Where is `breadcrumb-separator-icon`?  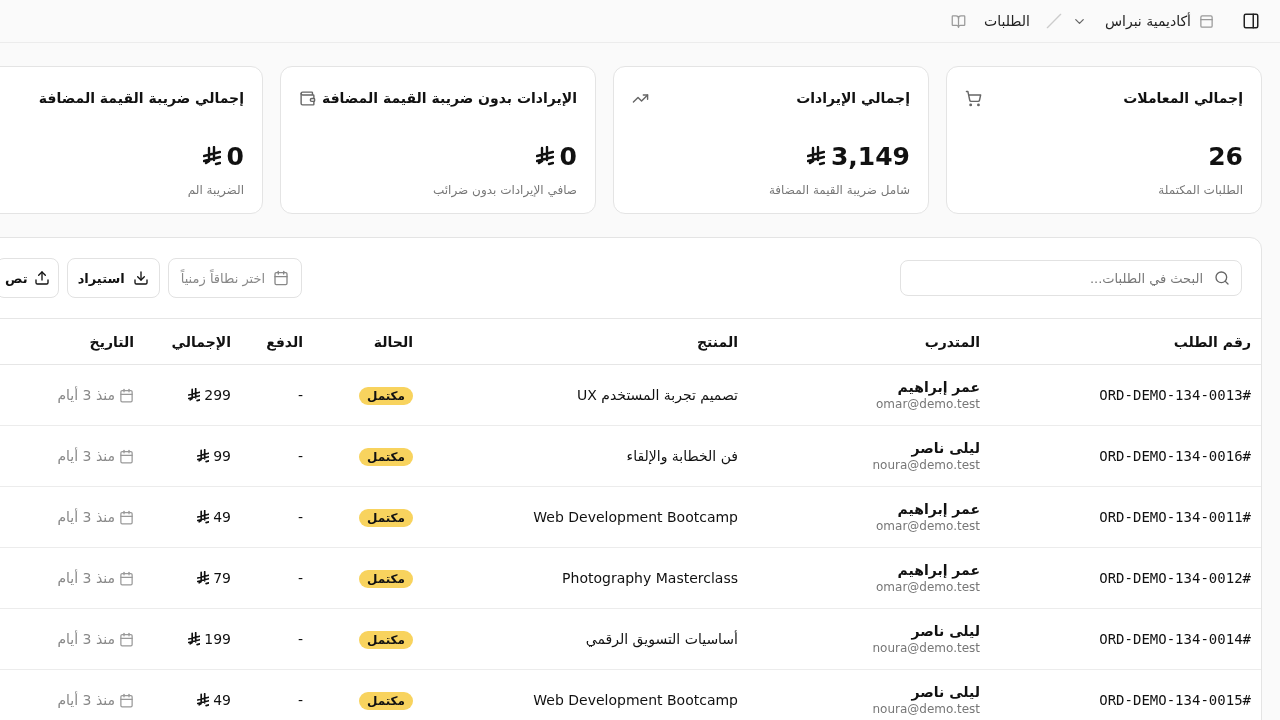
breadcrumb-separator-icon is located at coordinates (1053, 21).